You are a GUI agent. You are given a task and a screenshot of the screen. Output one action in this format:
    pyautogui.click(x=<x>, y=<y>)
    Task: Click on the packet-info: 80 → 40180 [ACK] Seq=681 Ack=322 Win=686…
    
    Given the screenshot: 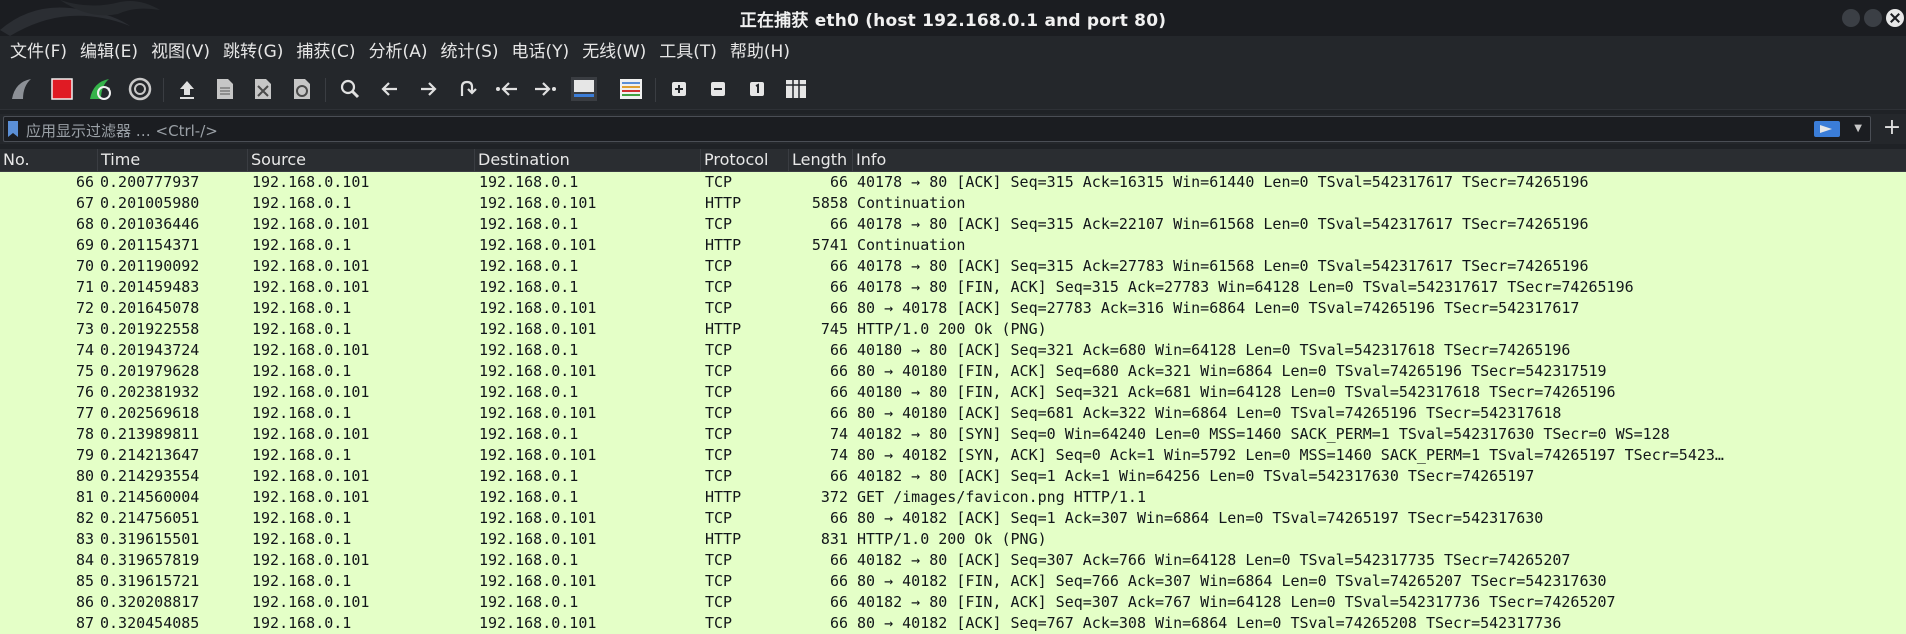 What is the action you would take?
    pyautogui.click(x=1209, y=413)
    